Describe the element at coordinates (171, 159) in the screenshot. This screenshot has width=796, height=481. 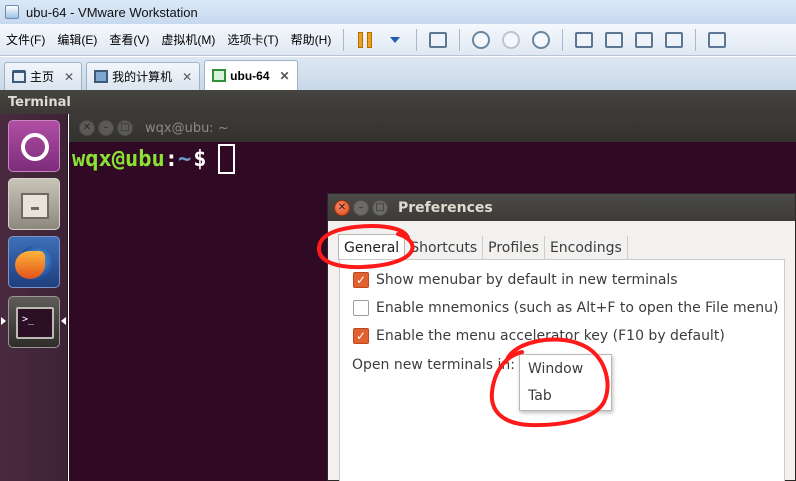
I see `prompt-colon: :` at that location.